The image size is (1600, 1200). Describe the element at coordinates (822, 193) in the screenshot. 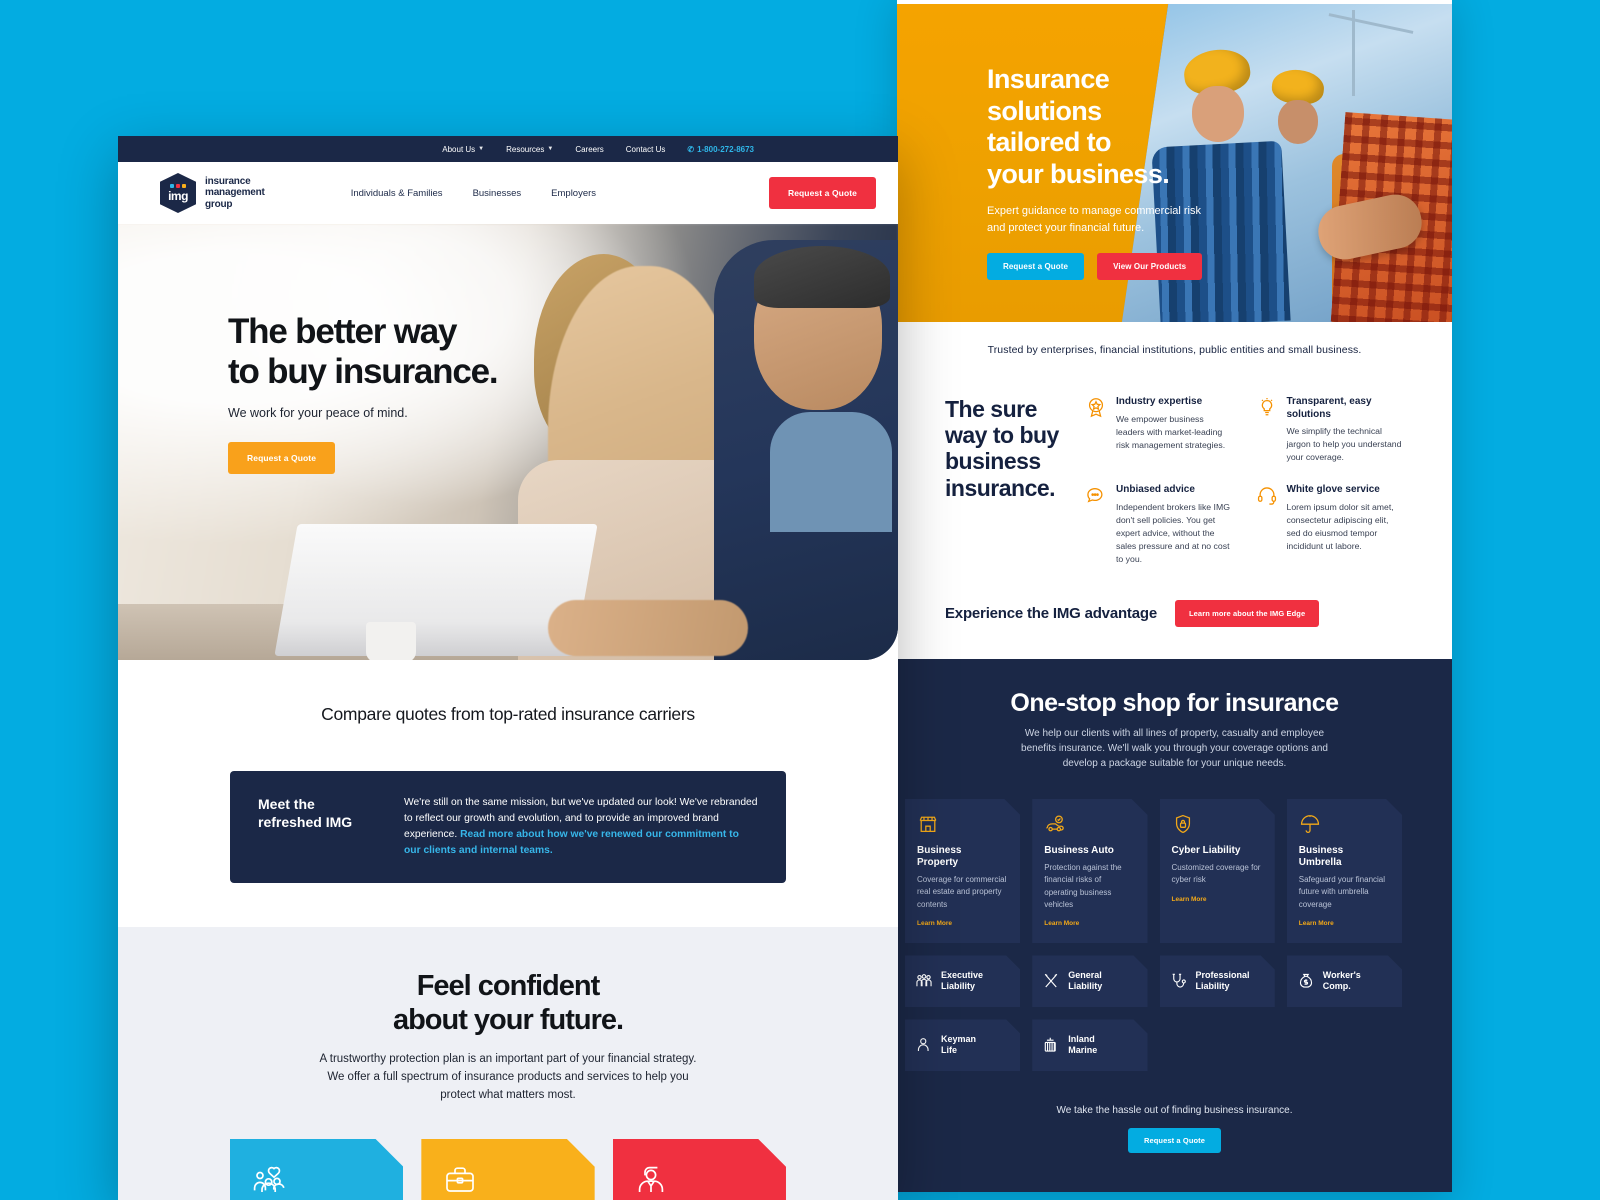

I see `nav-request-quote-button: Request a Quote` at that location.